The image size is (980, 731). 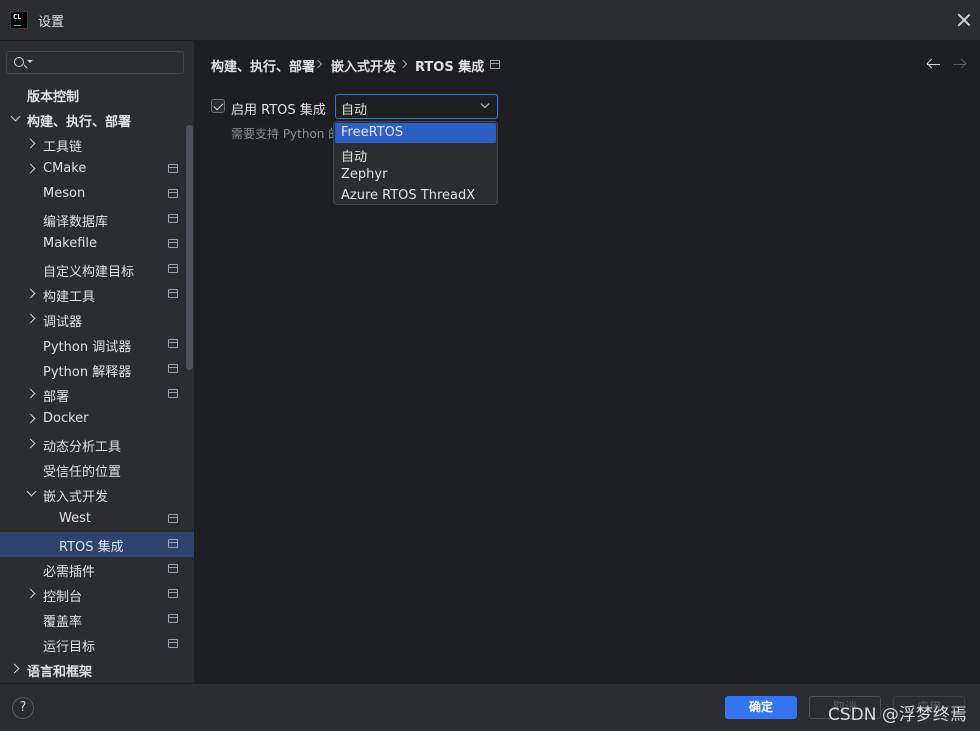 I want to click on rtos-type-dropdown: FreeRTOS 自动 Zephyr Azure RTOS ThreadX, so click(x=415, y=163).